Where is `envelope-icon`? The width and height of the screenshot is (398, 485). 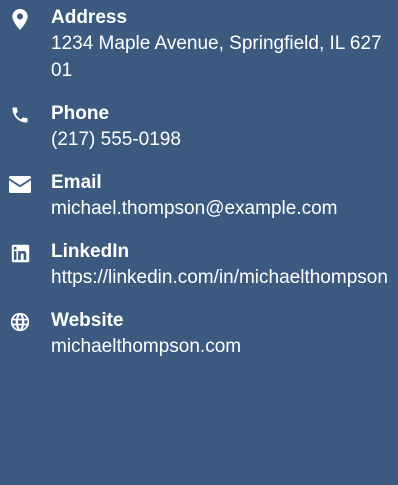
envelope-icon is located at coordinates (20, 184).